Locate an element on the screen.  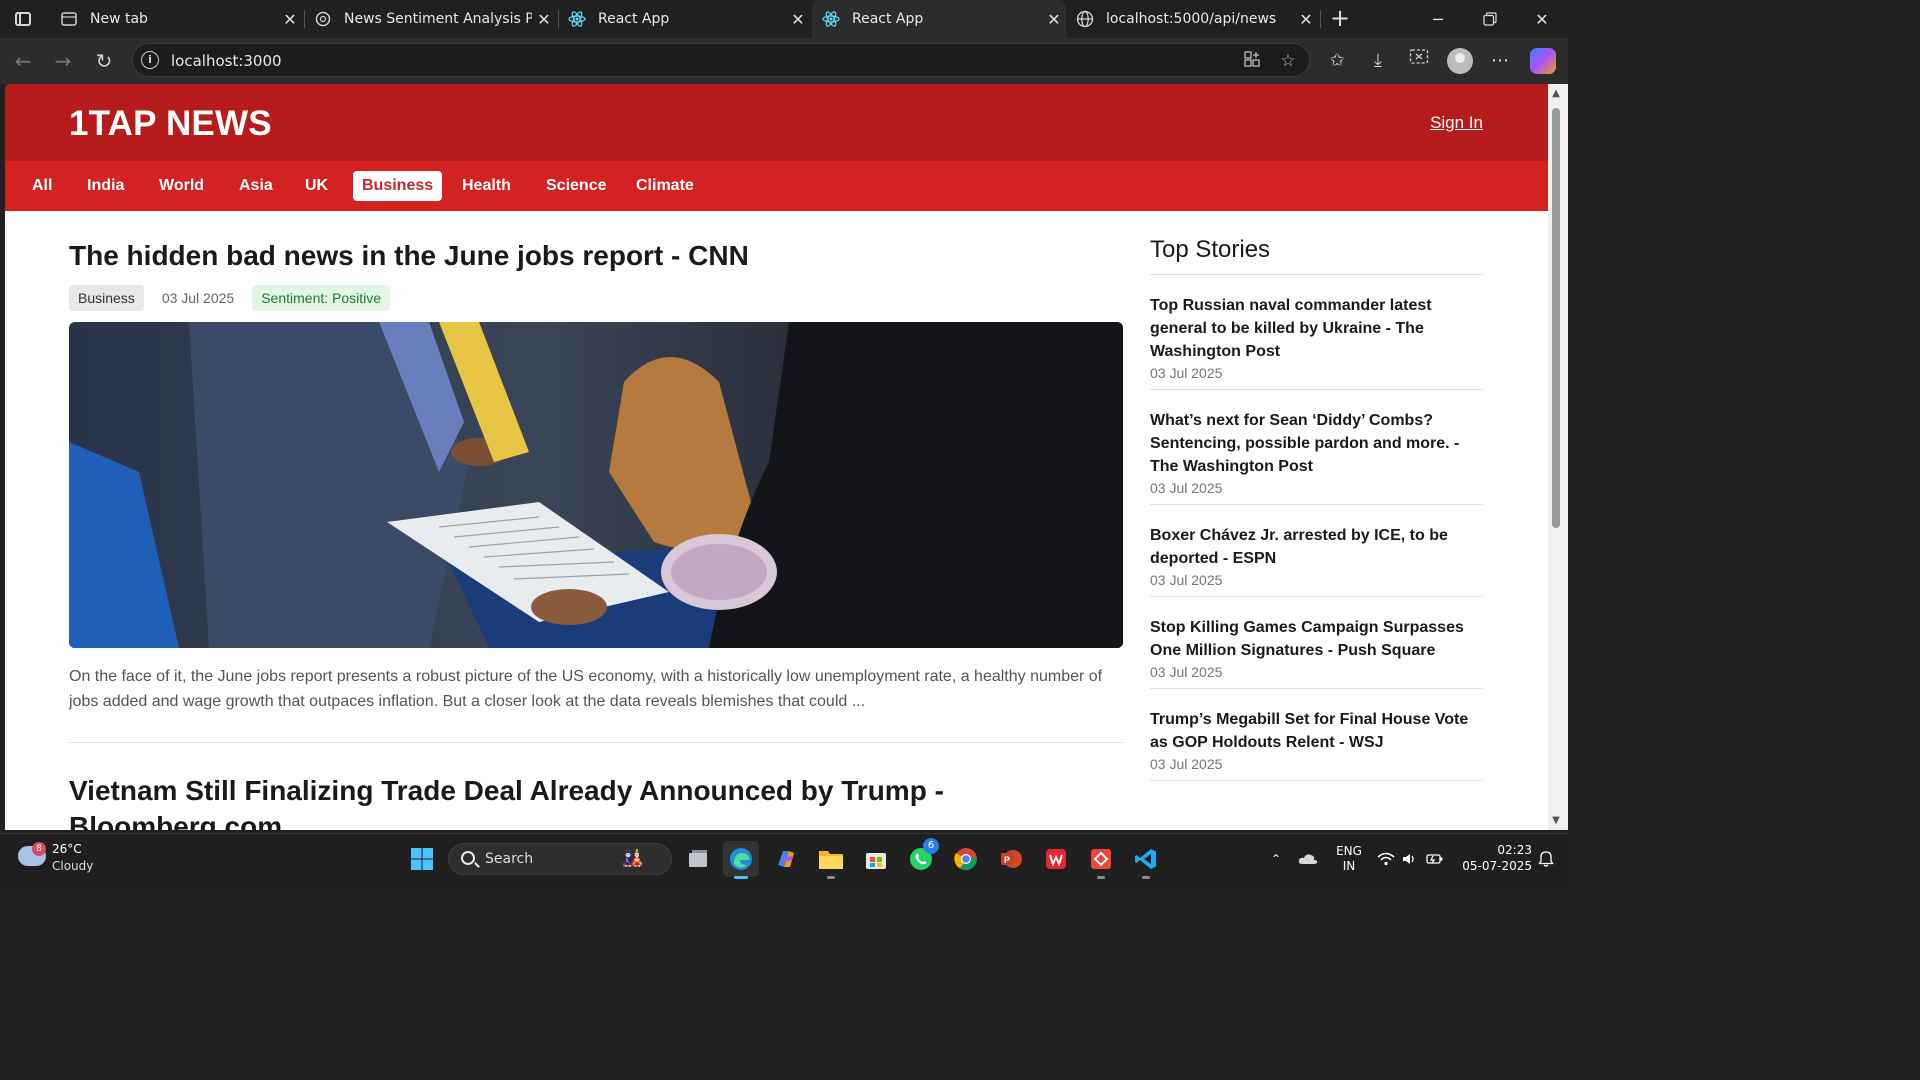
tab-api-news: localhost:5000/api/news ✕ is located at coordinates (1192, 19).